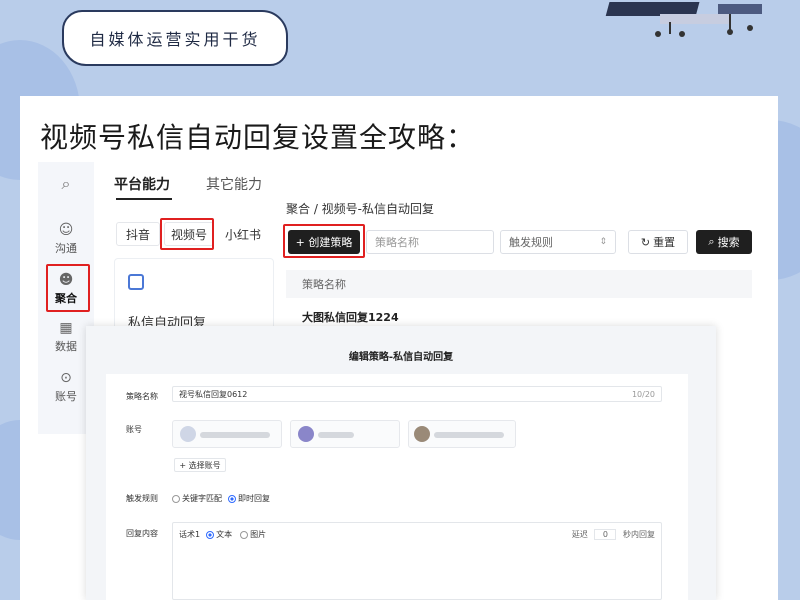 This screenshot has height=600, width=800. I want to click on tab-platform: 平台能力, so click(142, 184).